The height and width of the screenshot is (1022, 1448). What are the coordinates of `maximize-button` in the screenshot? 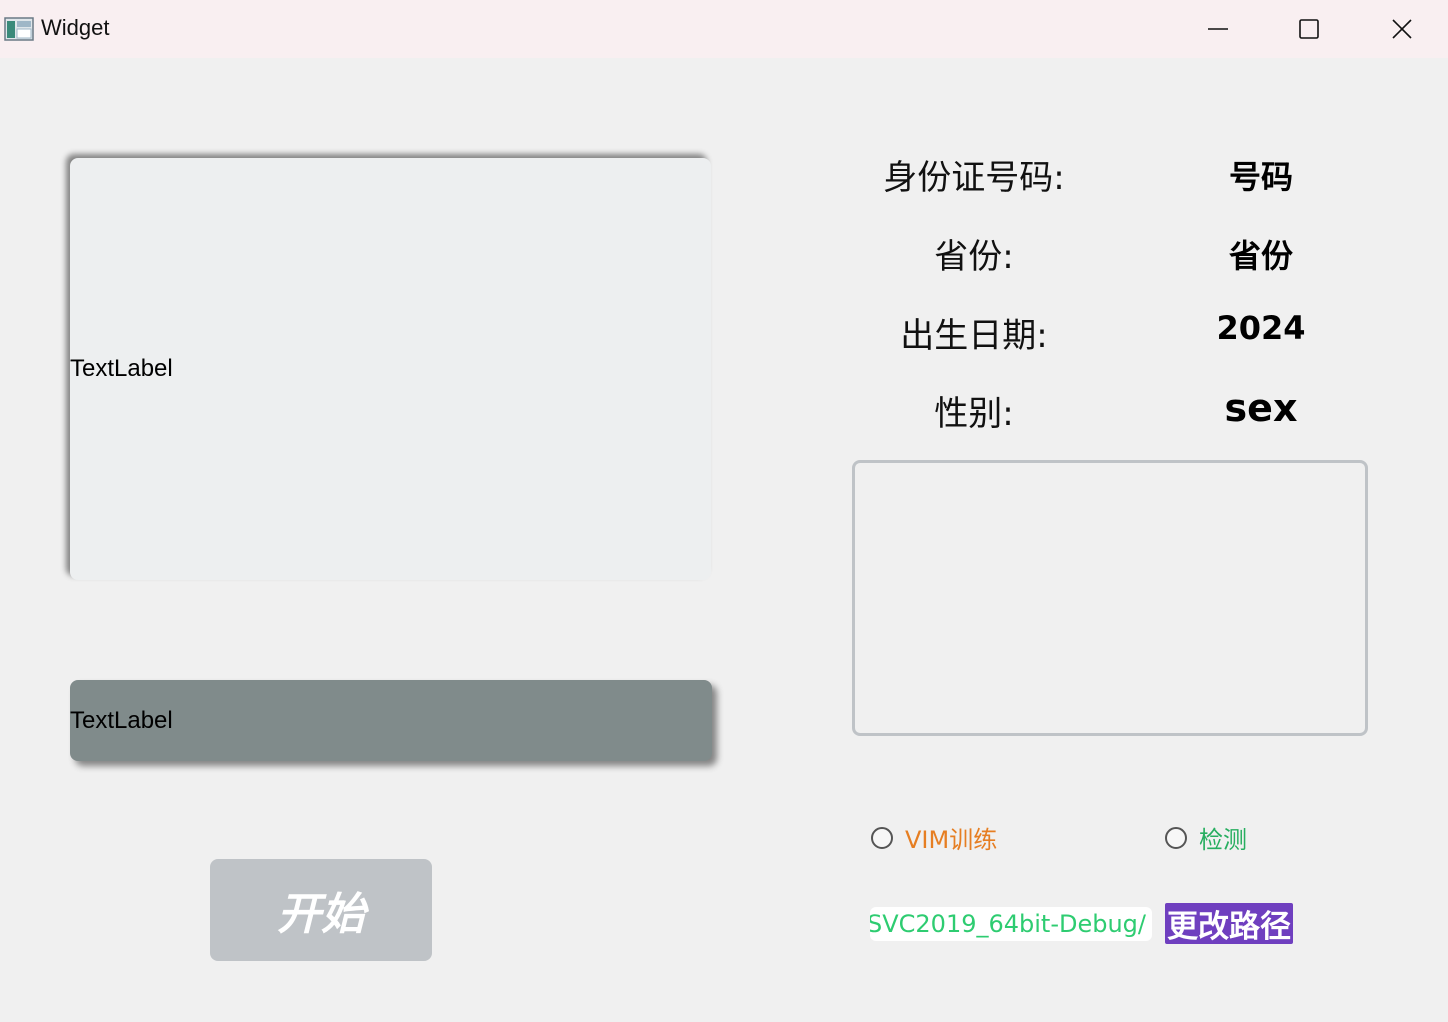 It's located at (1309, 29).